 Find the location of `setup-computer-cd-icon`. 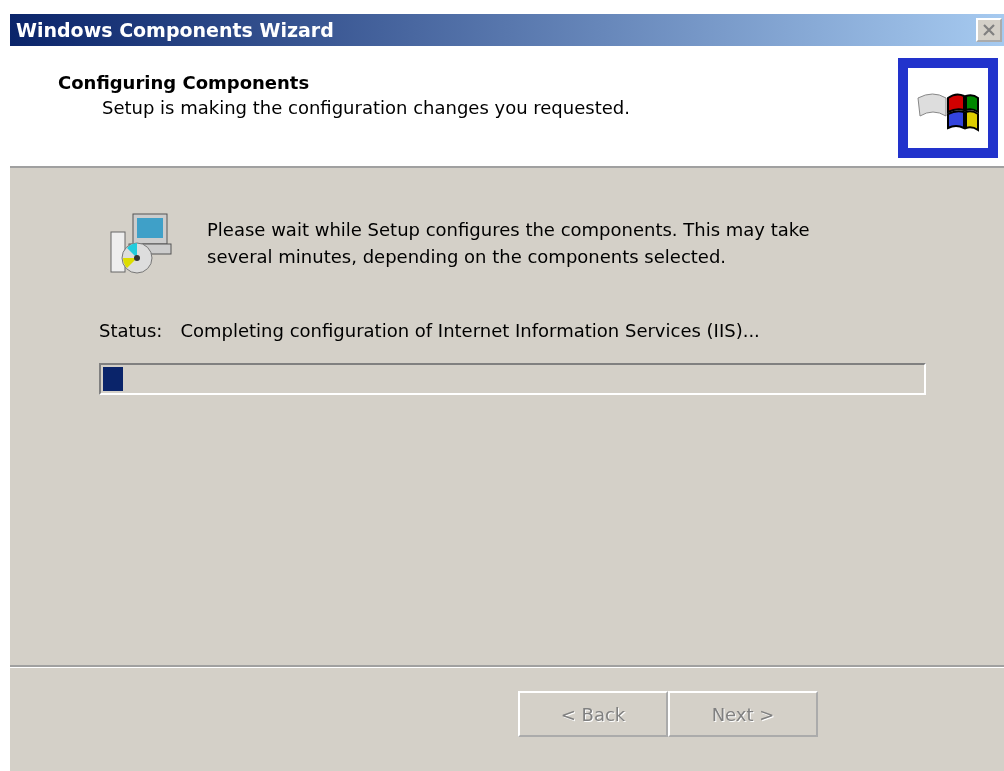

setup-computer-cd-icon is located at coordinates (142, 243).